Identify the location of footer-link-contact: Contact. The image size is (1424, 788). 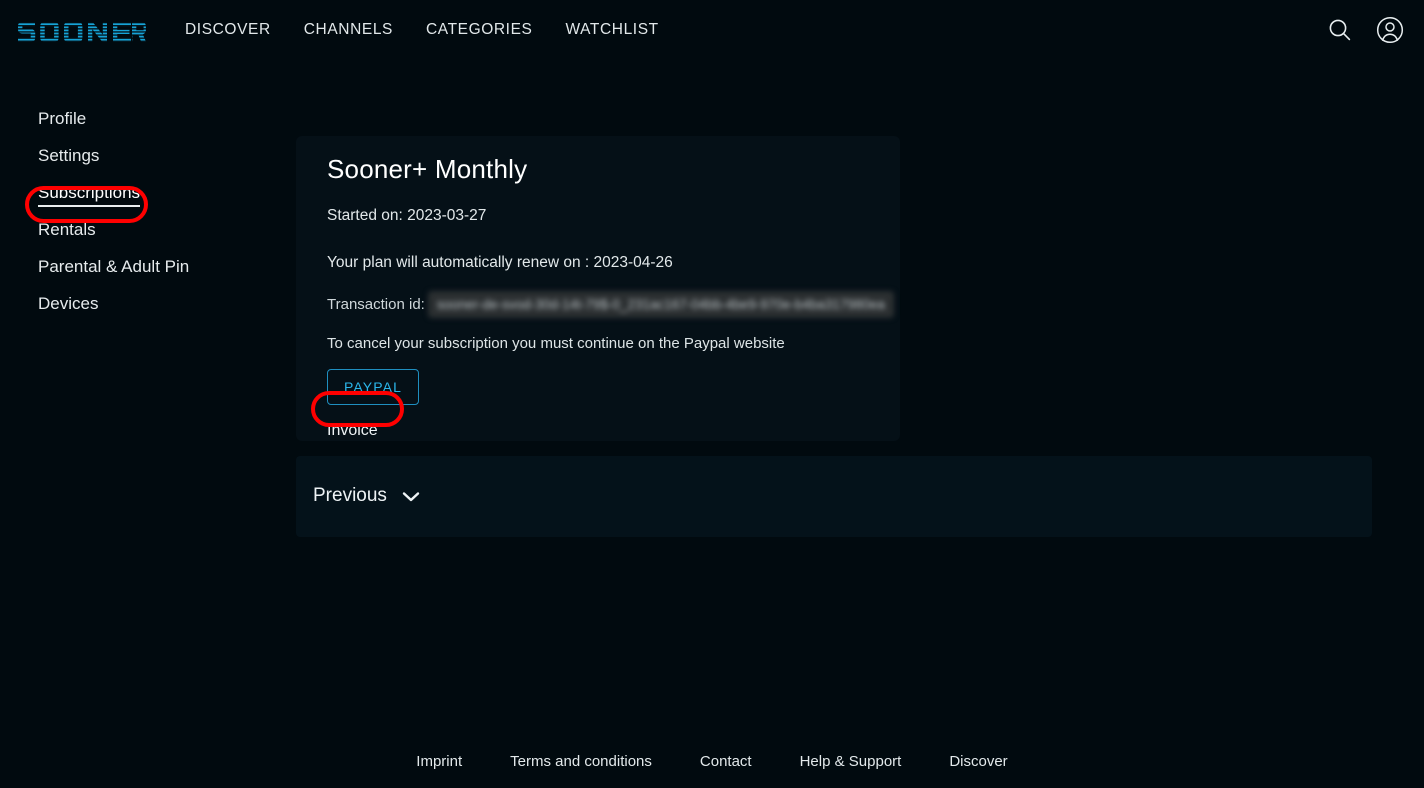
(726, 761).